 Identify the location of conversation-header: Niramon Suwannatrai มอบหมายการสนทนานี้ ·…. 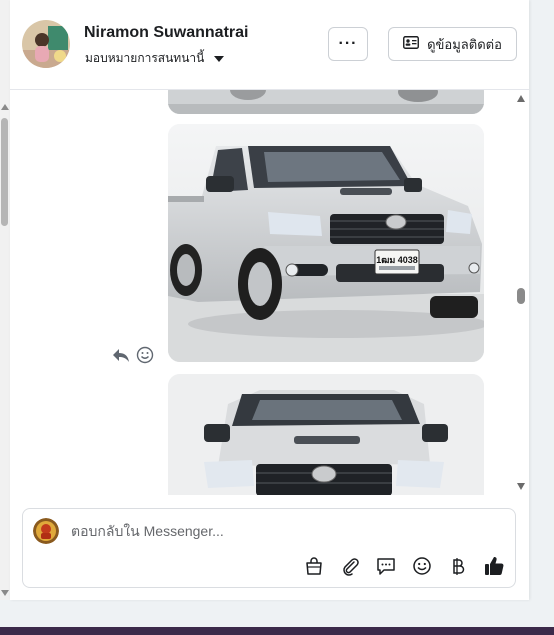
(269, 45).